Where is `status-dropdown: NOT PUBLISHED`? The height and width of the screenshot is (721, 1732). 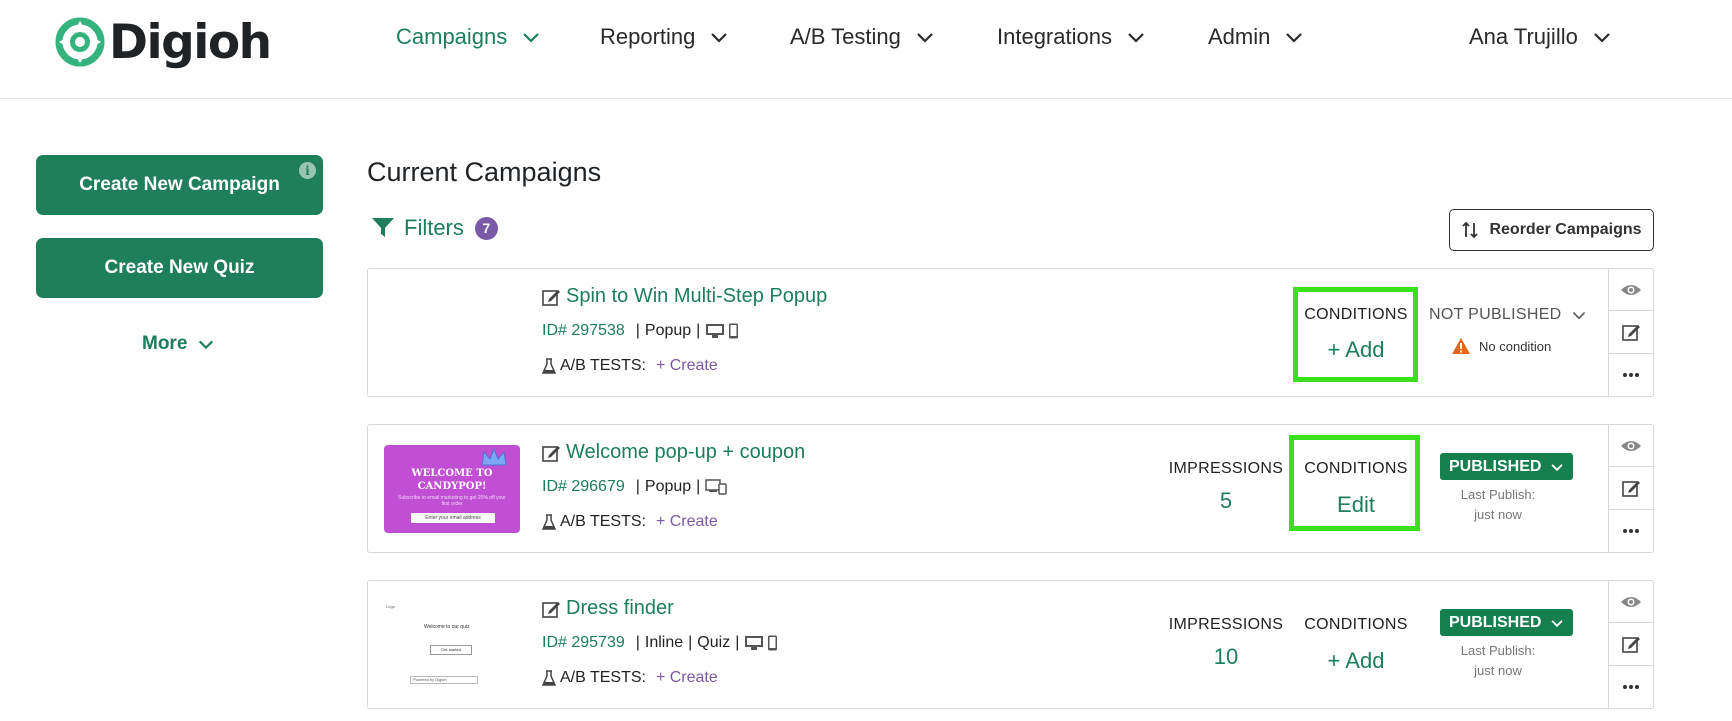 status-dropdown: NOT PUBLISHED is located at coordinates (1508, 315).